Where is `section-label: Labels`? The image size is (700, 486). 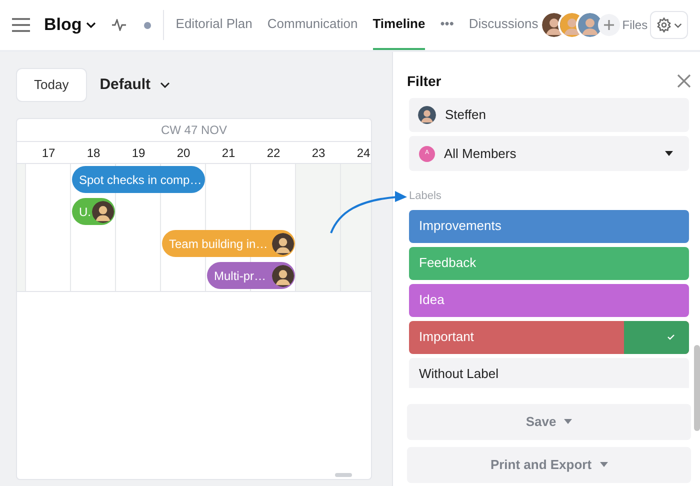 section-label: Labels is located at coordinates (425, 196).